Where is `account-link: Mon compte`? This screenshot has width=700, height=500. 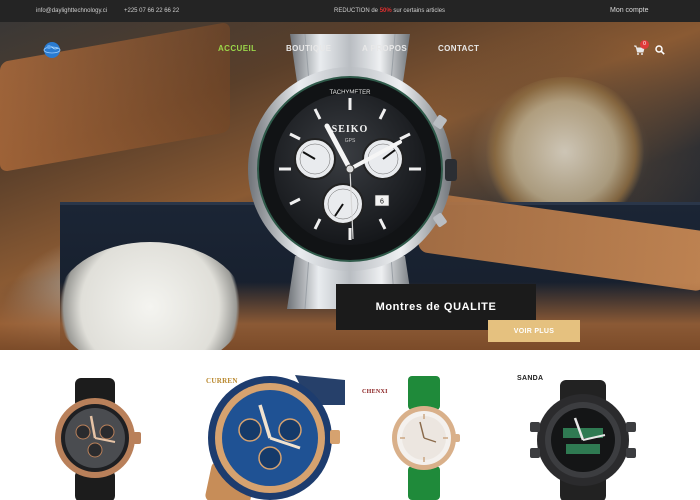 account-link: Mon compte is located at coordinates (629, 10).